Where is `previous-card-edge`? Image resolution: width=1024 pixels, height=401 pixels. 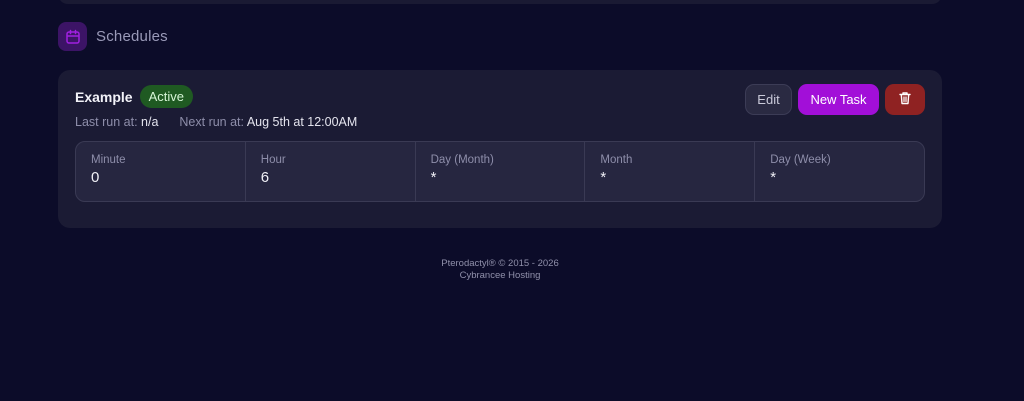 previous-card-edge is located at coordinates (500, 2).